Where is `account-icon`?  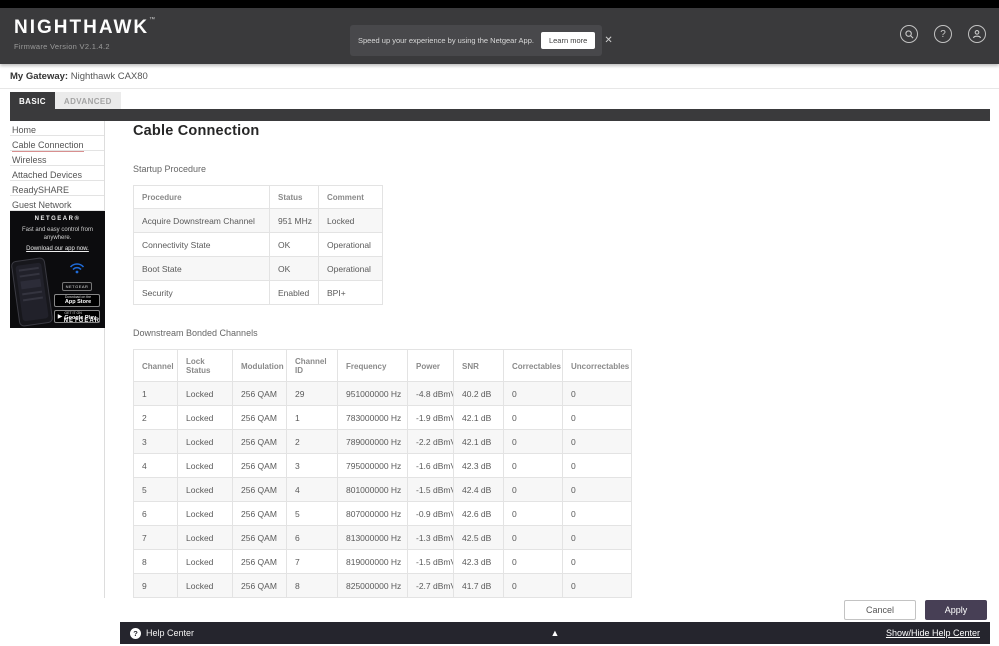 account-icon is located at coordinates (977, 34).